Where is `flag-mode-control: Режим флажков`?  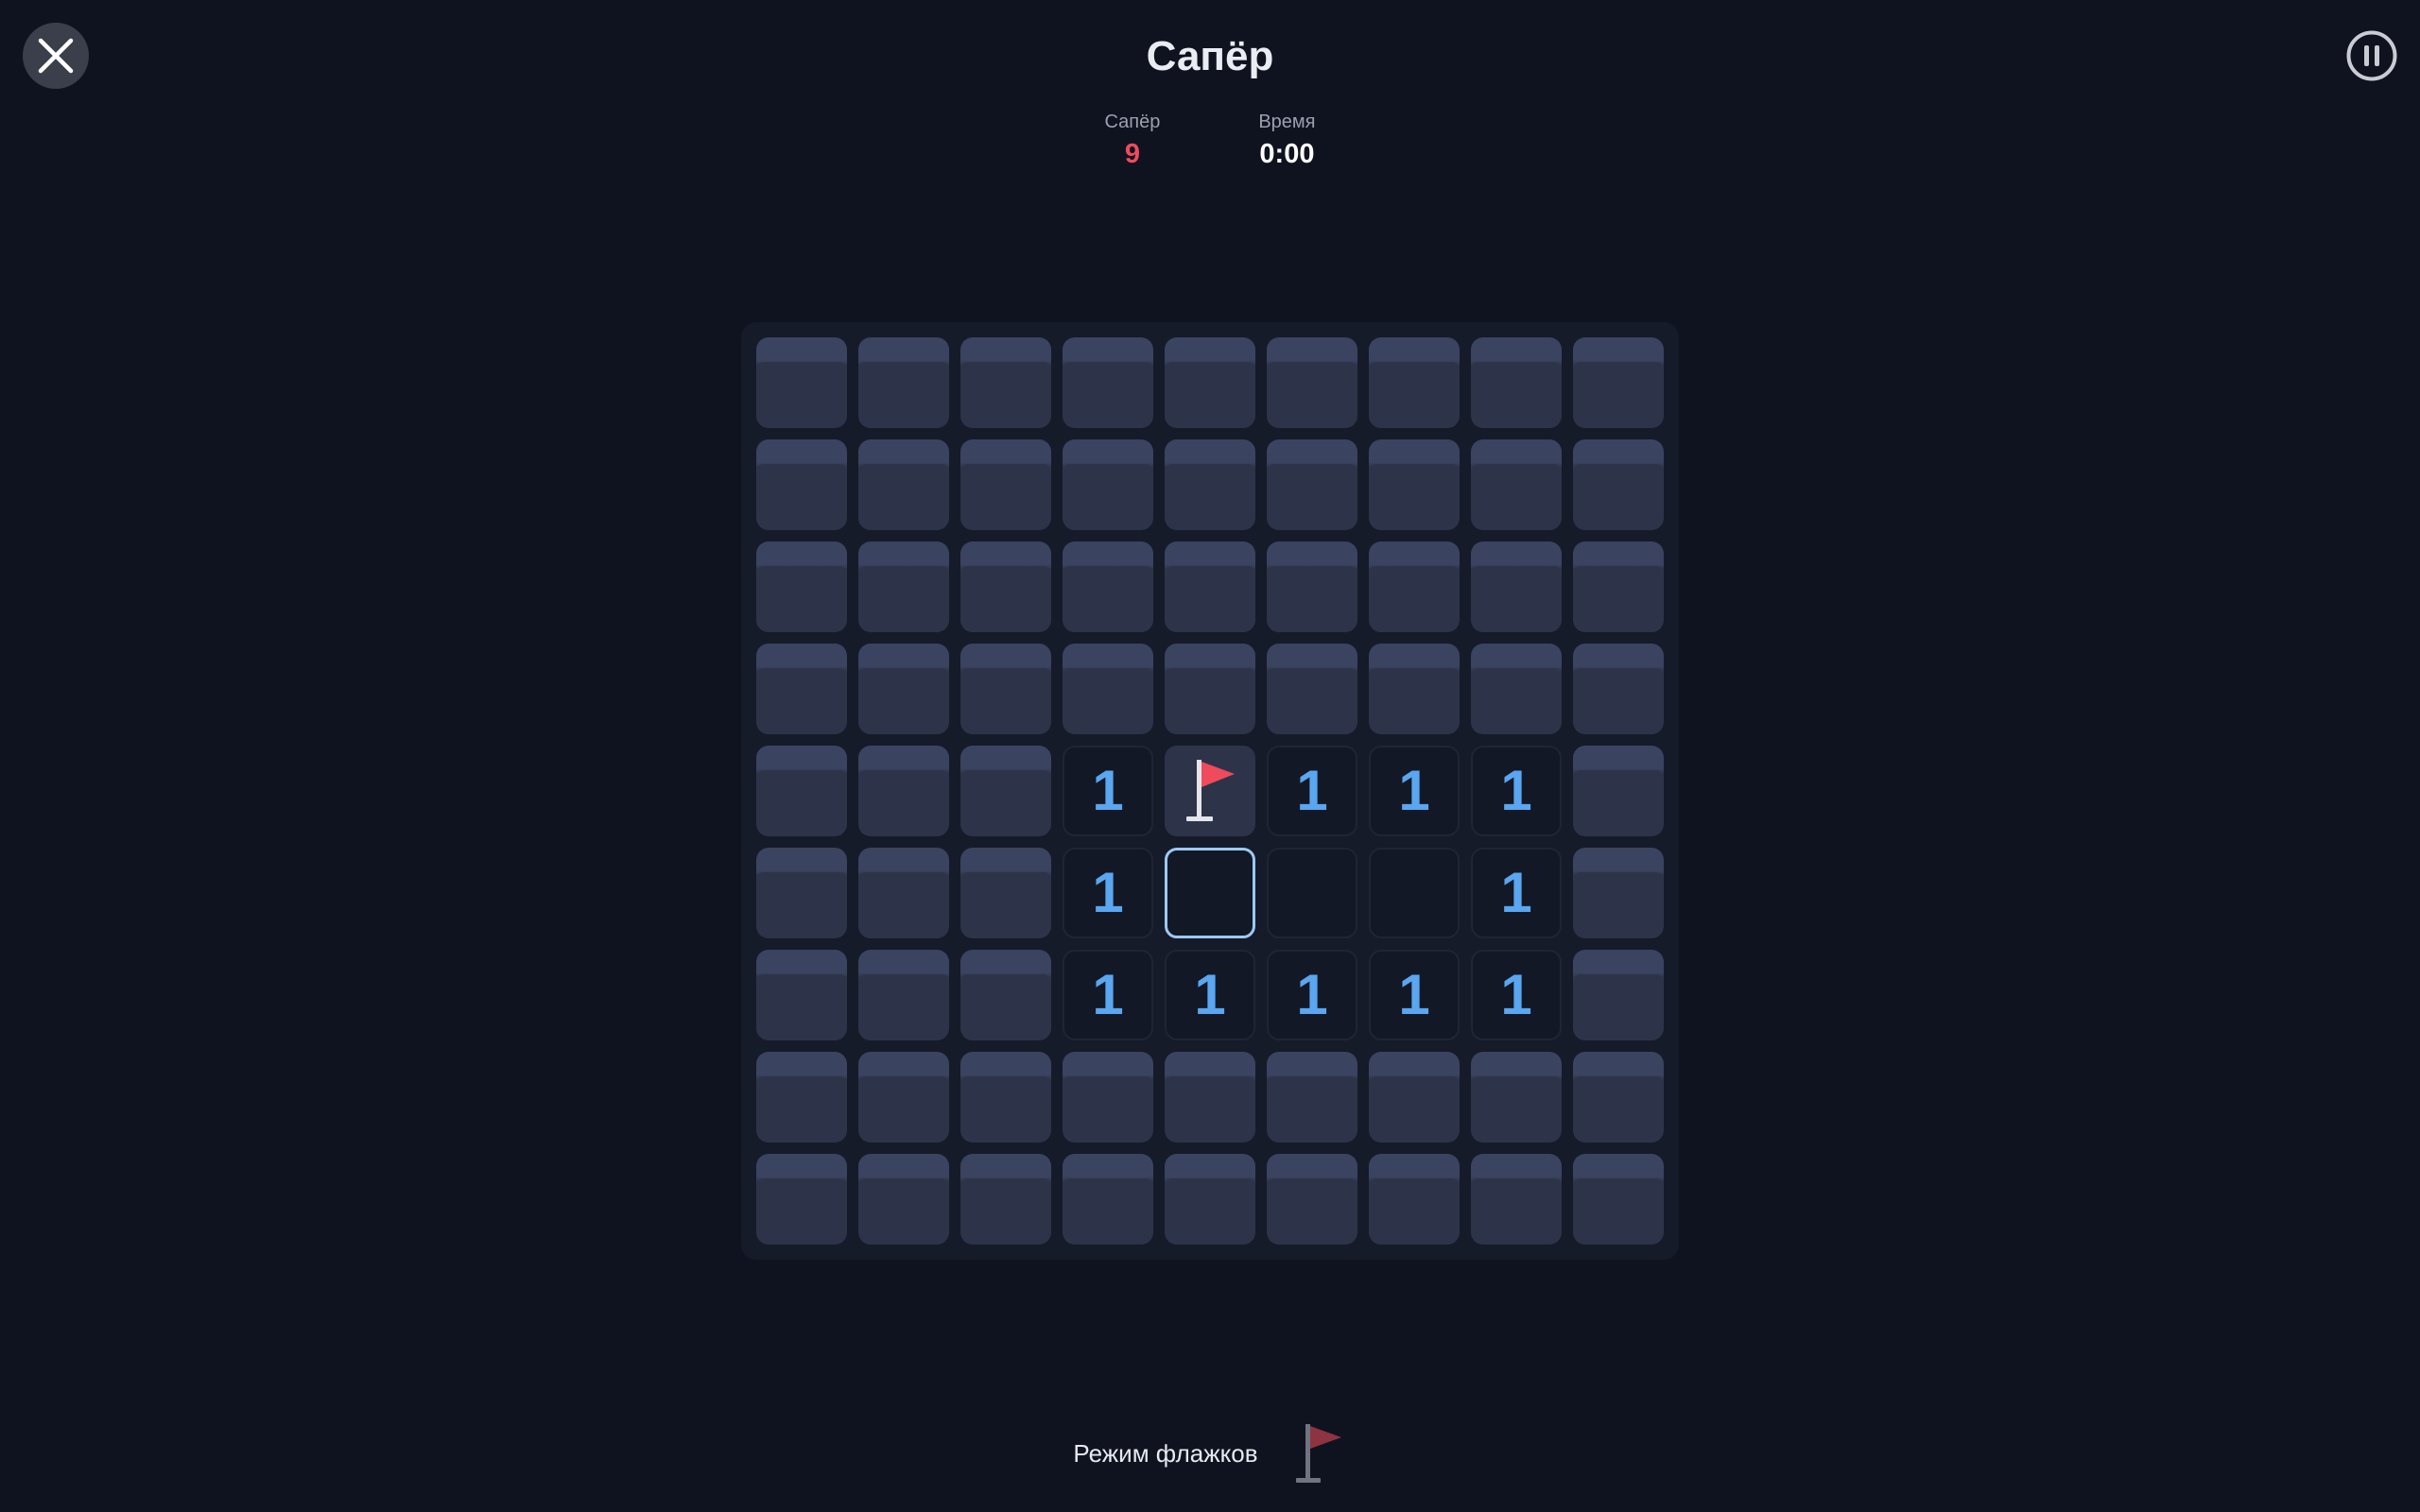 flag-mode-control: Режим флажков is located at coordinates (1210, 1453).